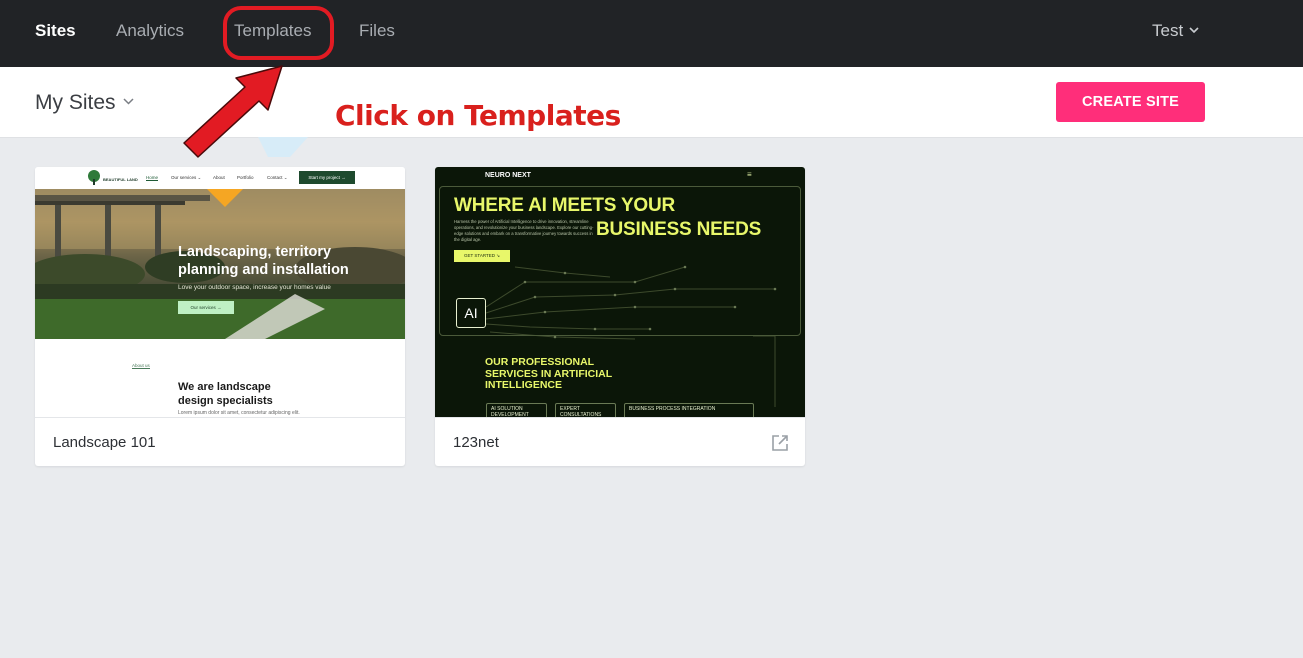 The width and height of the screenshot is (1303, 658). Describe the element at coordinates (1168, 30) in the screenshot. I see `user-name: Test` at that location.